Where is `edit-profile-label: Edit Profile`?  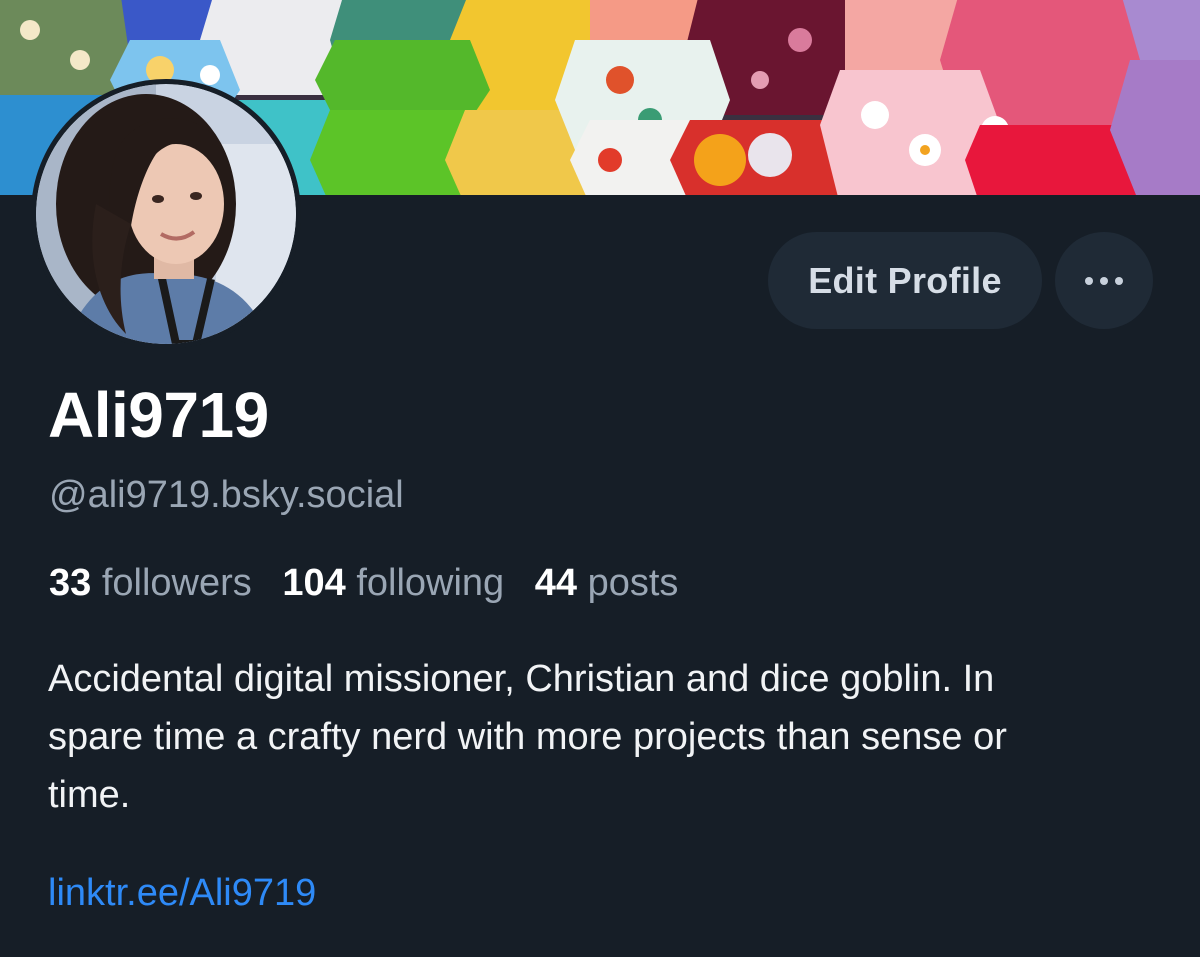 edit-profile-label: Edit Profile is located at coordinates (905, 280).